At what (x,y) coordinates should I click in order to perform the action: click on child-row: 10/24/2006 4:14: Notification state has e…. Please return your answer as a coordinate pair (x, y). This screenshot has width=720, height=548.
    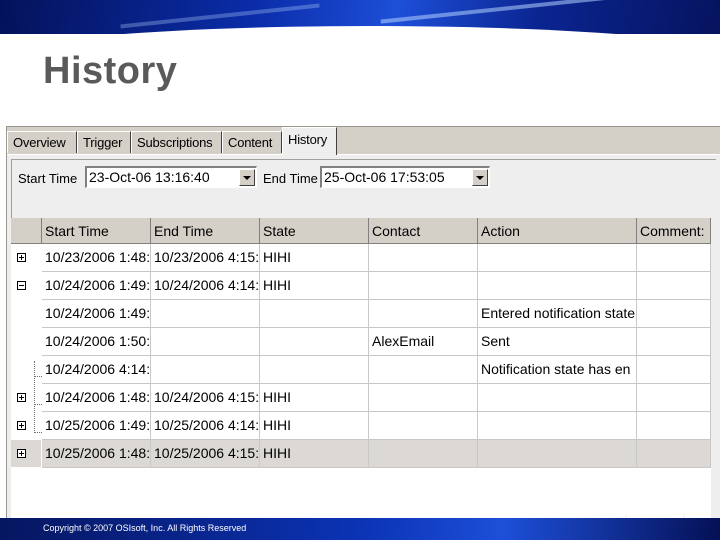
    Looking at the image, I should click on (361, 370).